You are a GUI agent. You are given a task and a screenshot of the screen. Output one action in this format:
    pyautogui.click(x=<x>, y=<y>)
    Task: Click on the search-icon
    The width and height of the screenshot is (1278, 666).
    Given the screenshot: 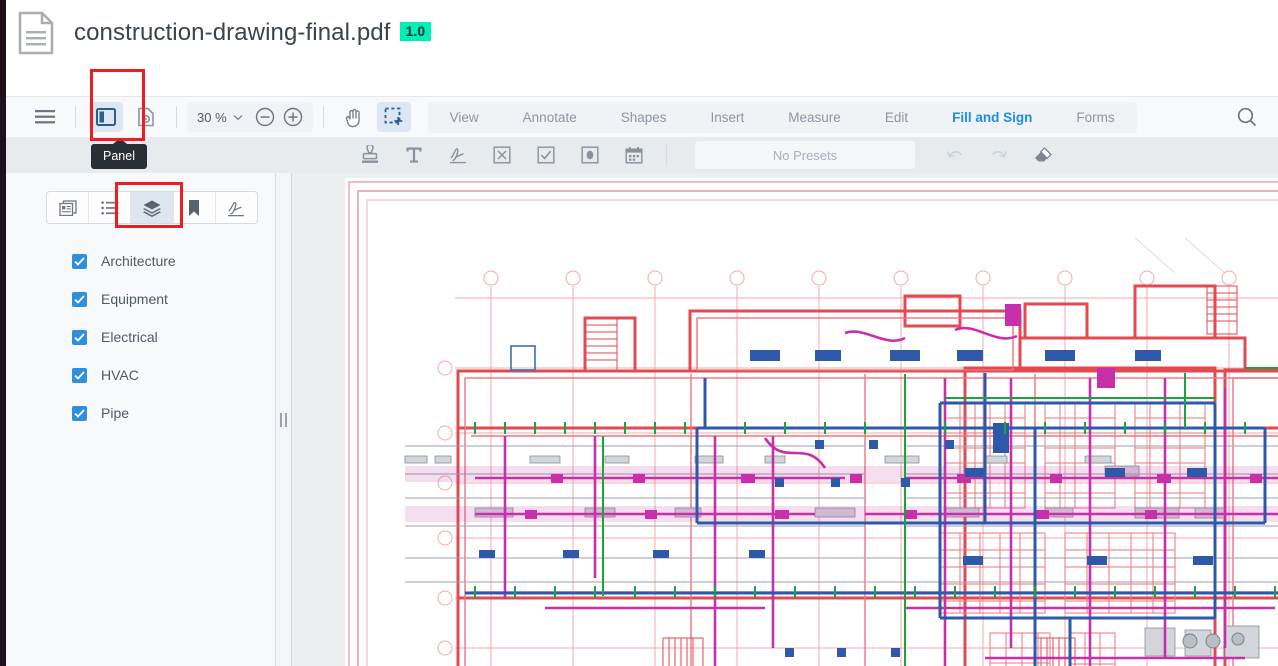 What is the action you would take?
    pyautogui.click(x=1247, y=117)
    